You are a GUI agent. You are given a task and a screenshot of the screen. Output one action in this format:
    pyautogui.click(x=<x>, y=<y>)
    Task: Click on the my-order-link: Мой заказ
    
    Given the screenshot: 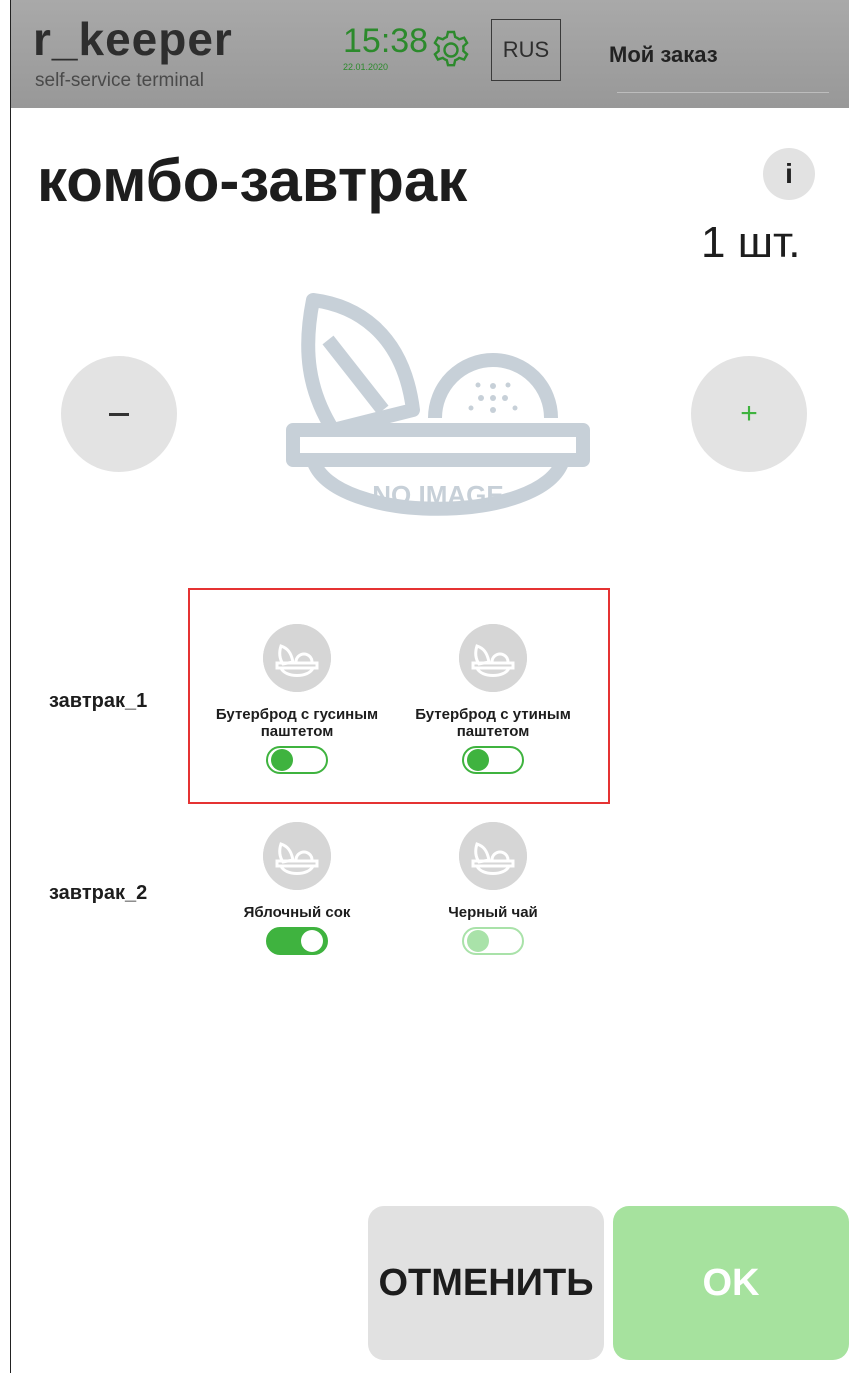 What is the action you would take?
    pyautogui.click(x=663, y=55)
    